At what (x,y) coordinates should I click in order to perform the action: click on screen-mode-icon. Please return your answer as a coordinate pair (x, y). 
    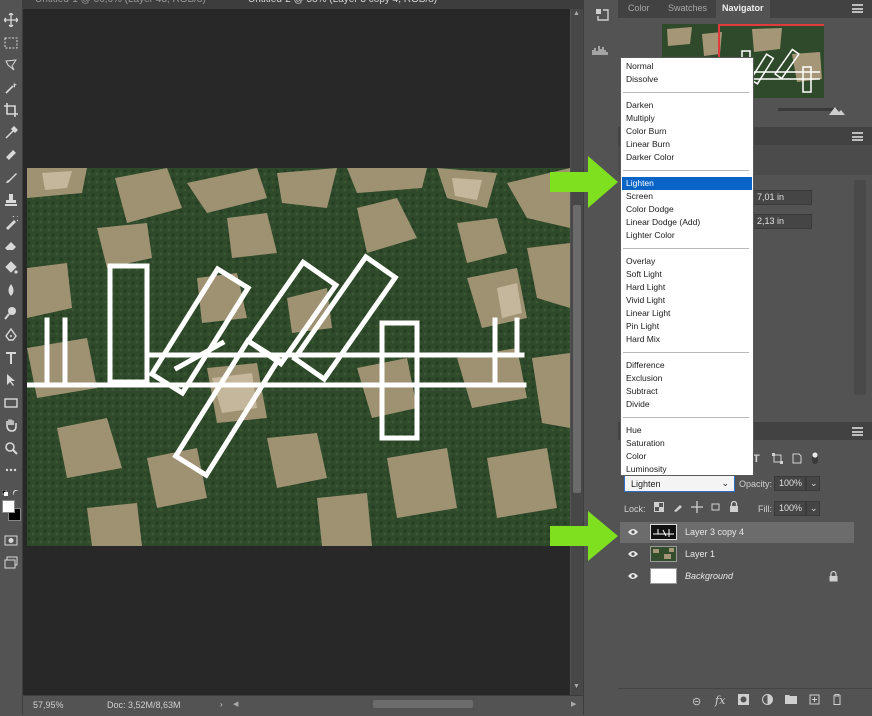
    Looking at the image, I should click on (11, 563).